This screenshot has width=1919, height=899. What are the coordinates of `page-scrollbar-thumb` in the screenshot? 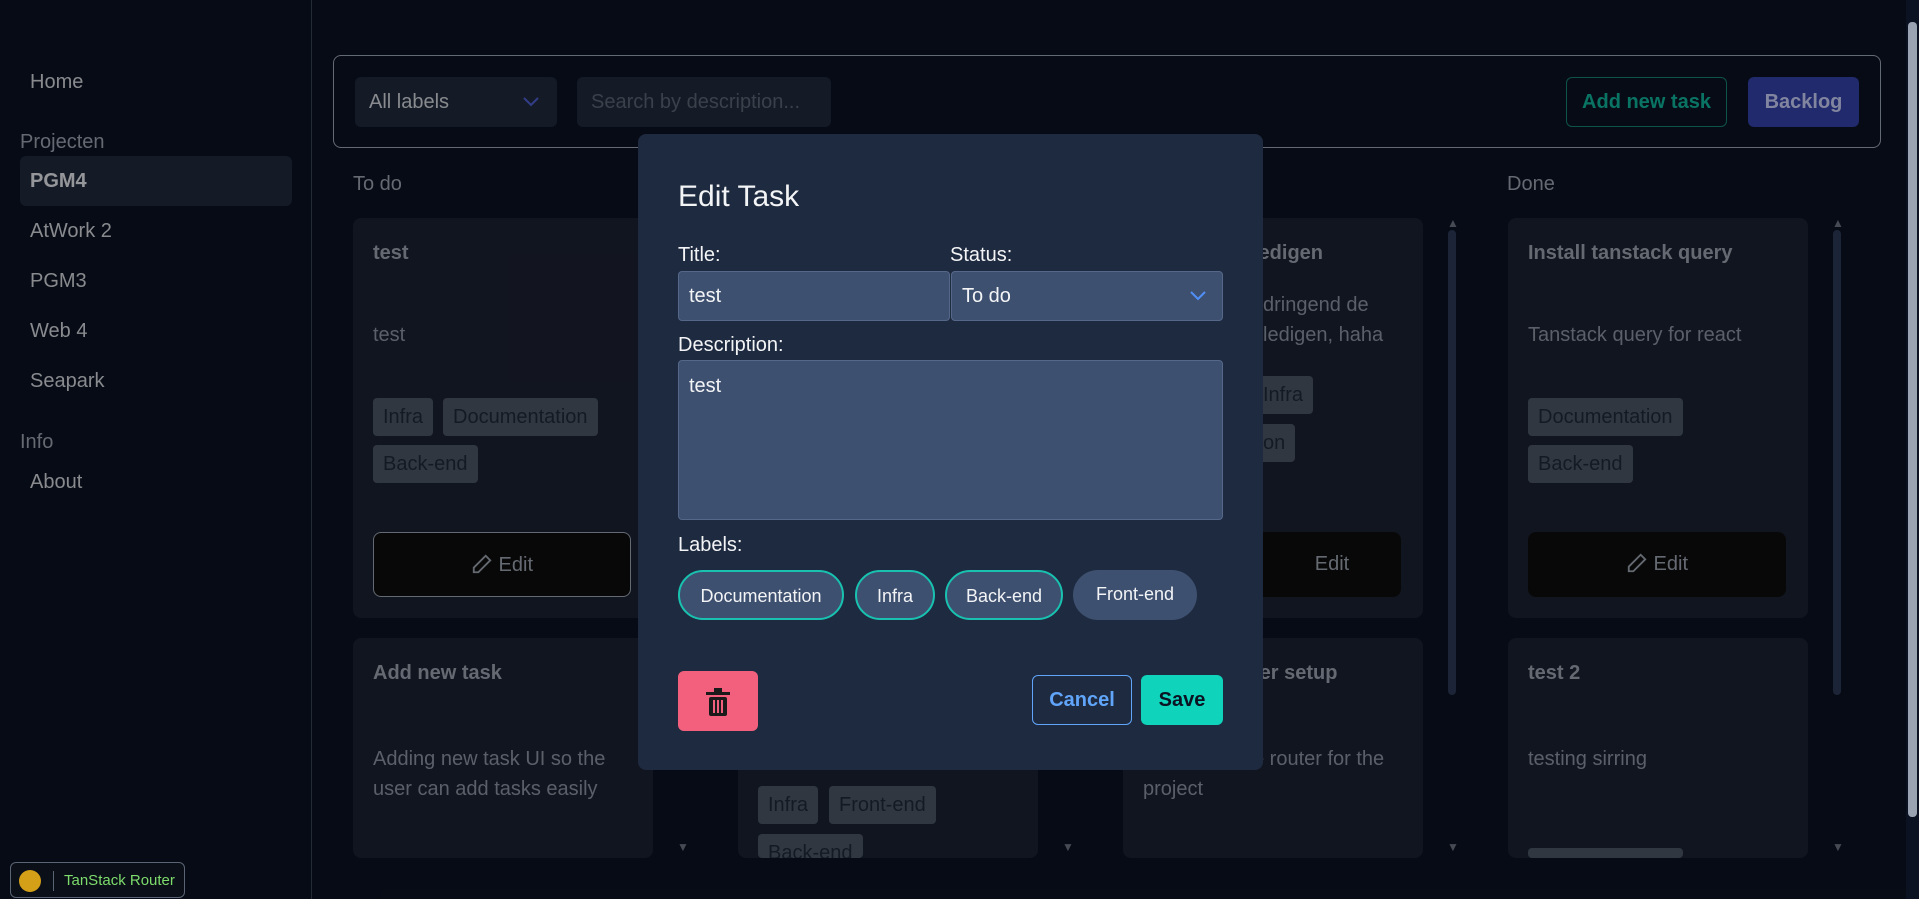 It's located at (1912, 419).